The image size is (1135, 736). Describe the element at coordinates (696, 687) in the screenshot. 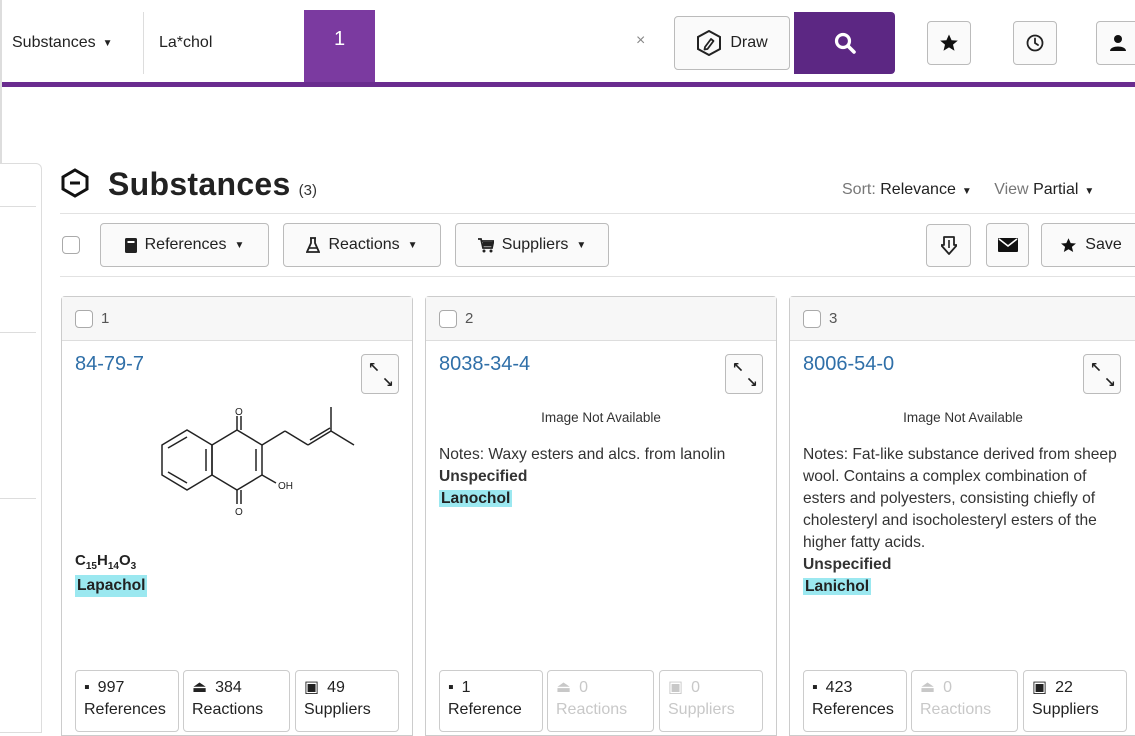

I see `suppliers-count: 0` at that location.